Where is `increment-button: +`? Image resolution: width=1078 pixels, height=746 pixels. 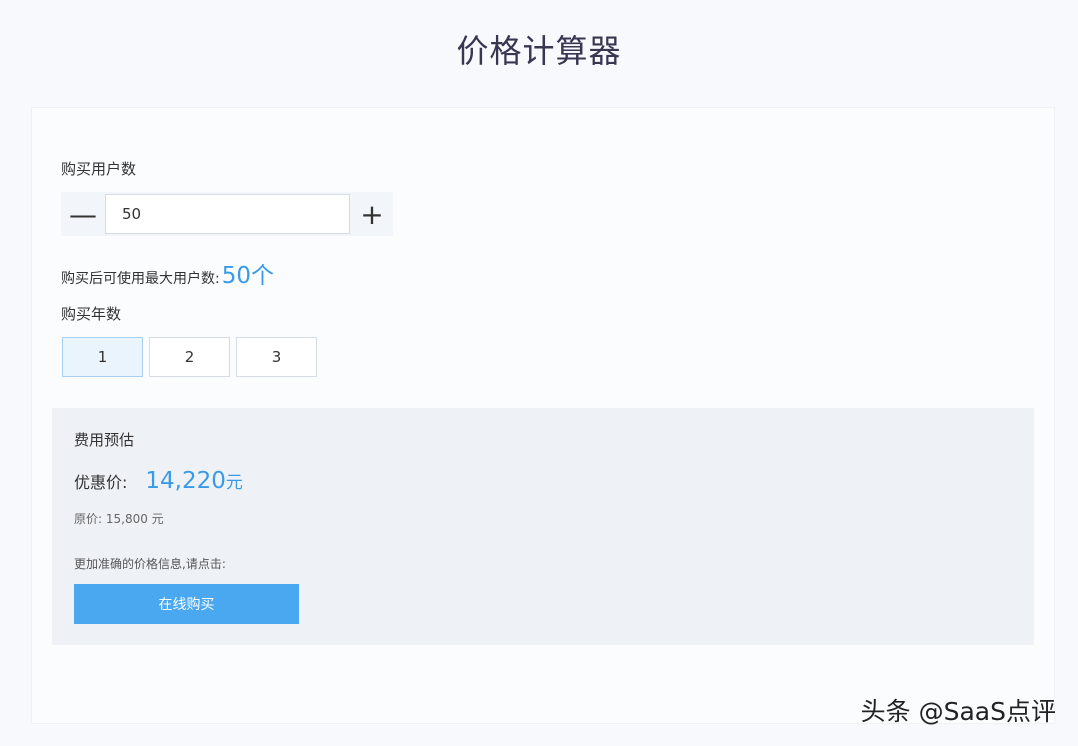 increment-button: + is located at coordinates (372, 214).